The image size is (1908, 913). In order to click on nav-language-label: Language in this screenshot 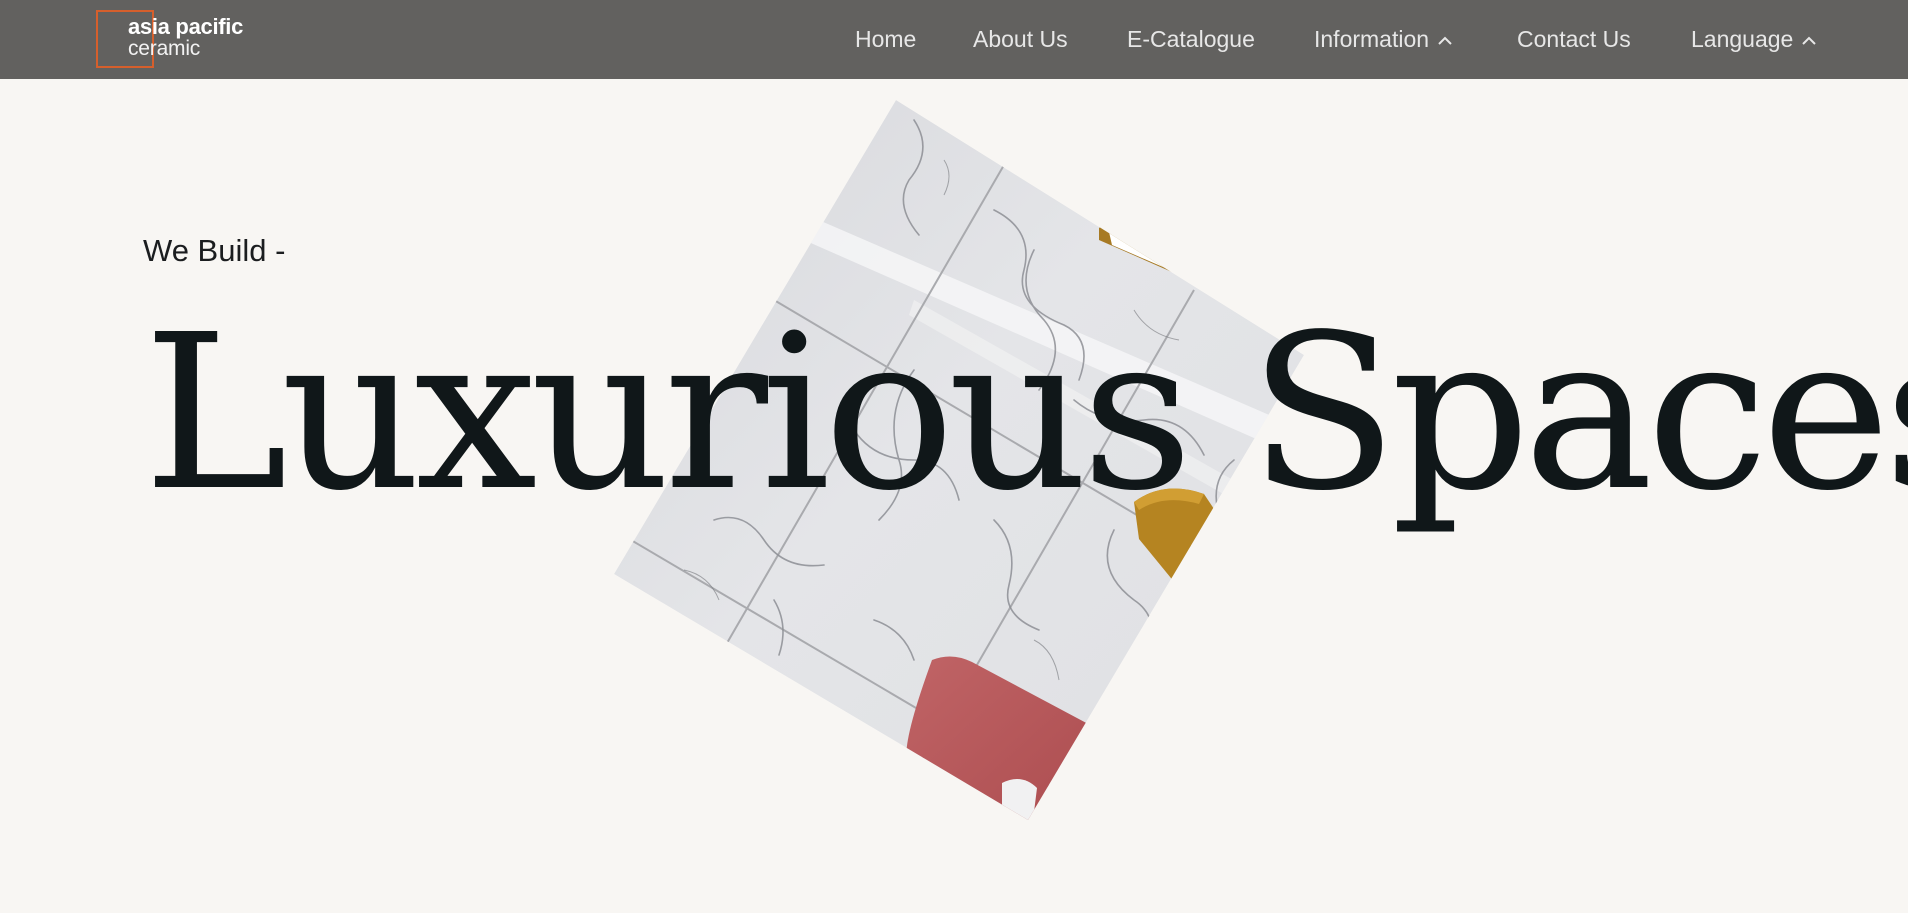, I will do `click(1742, 39)`.